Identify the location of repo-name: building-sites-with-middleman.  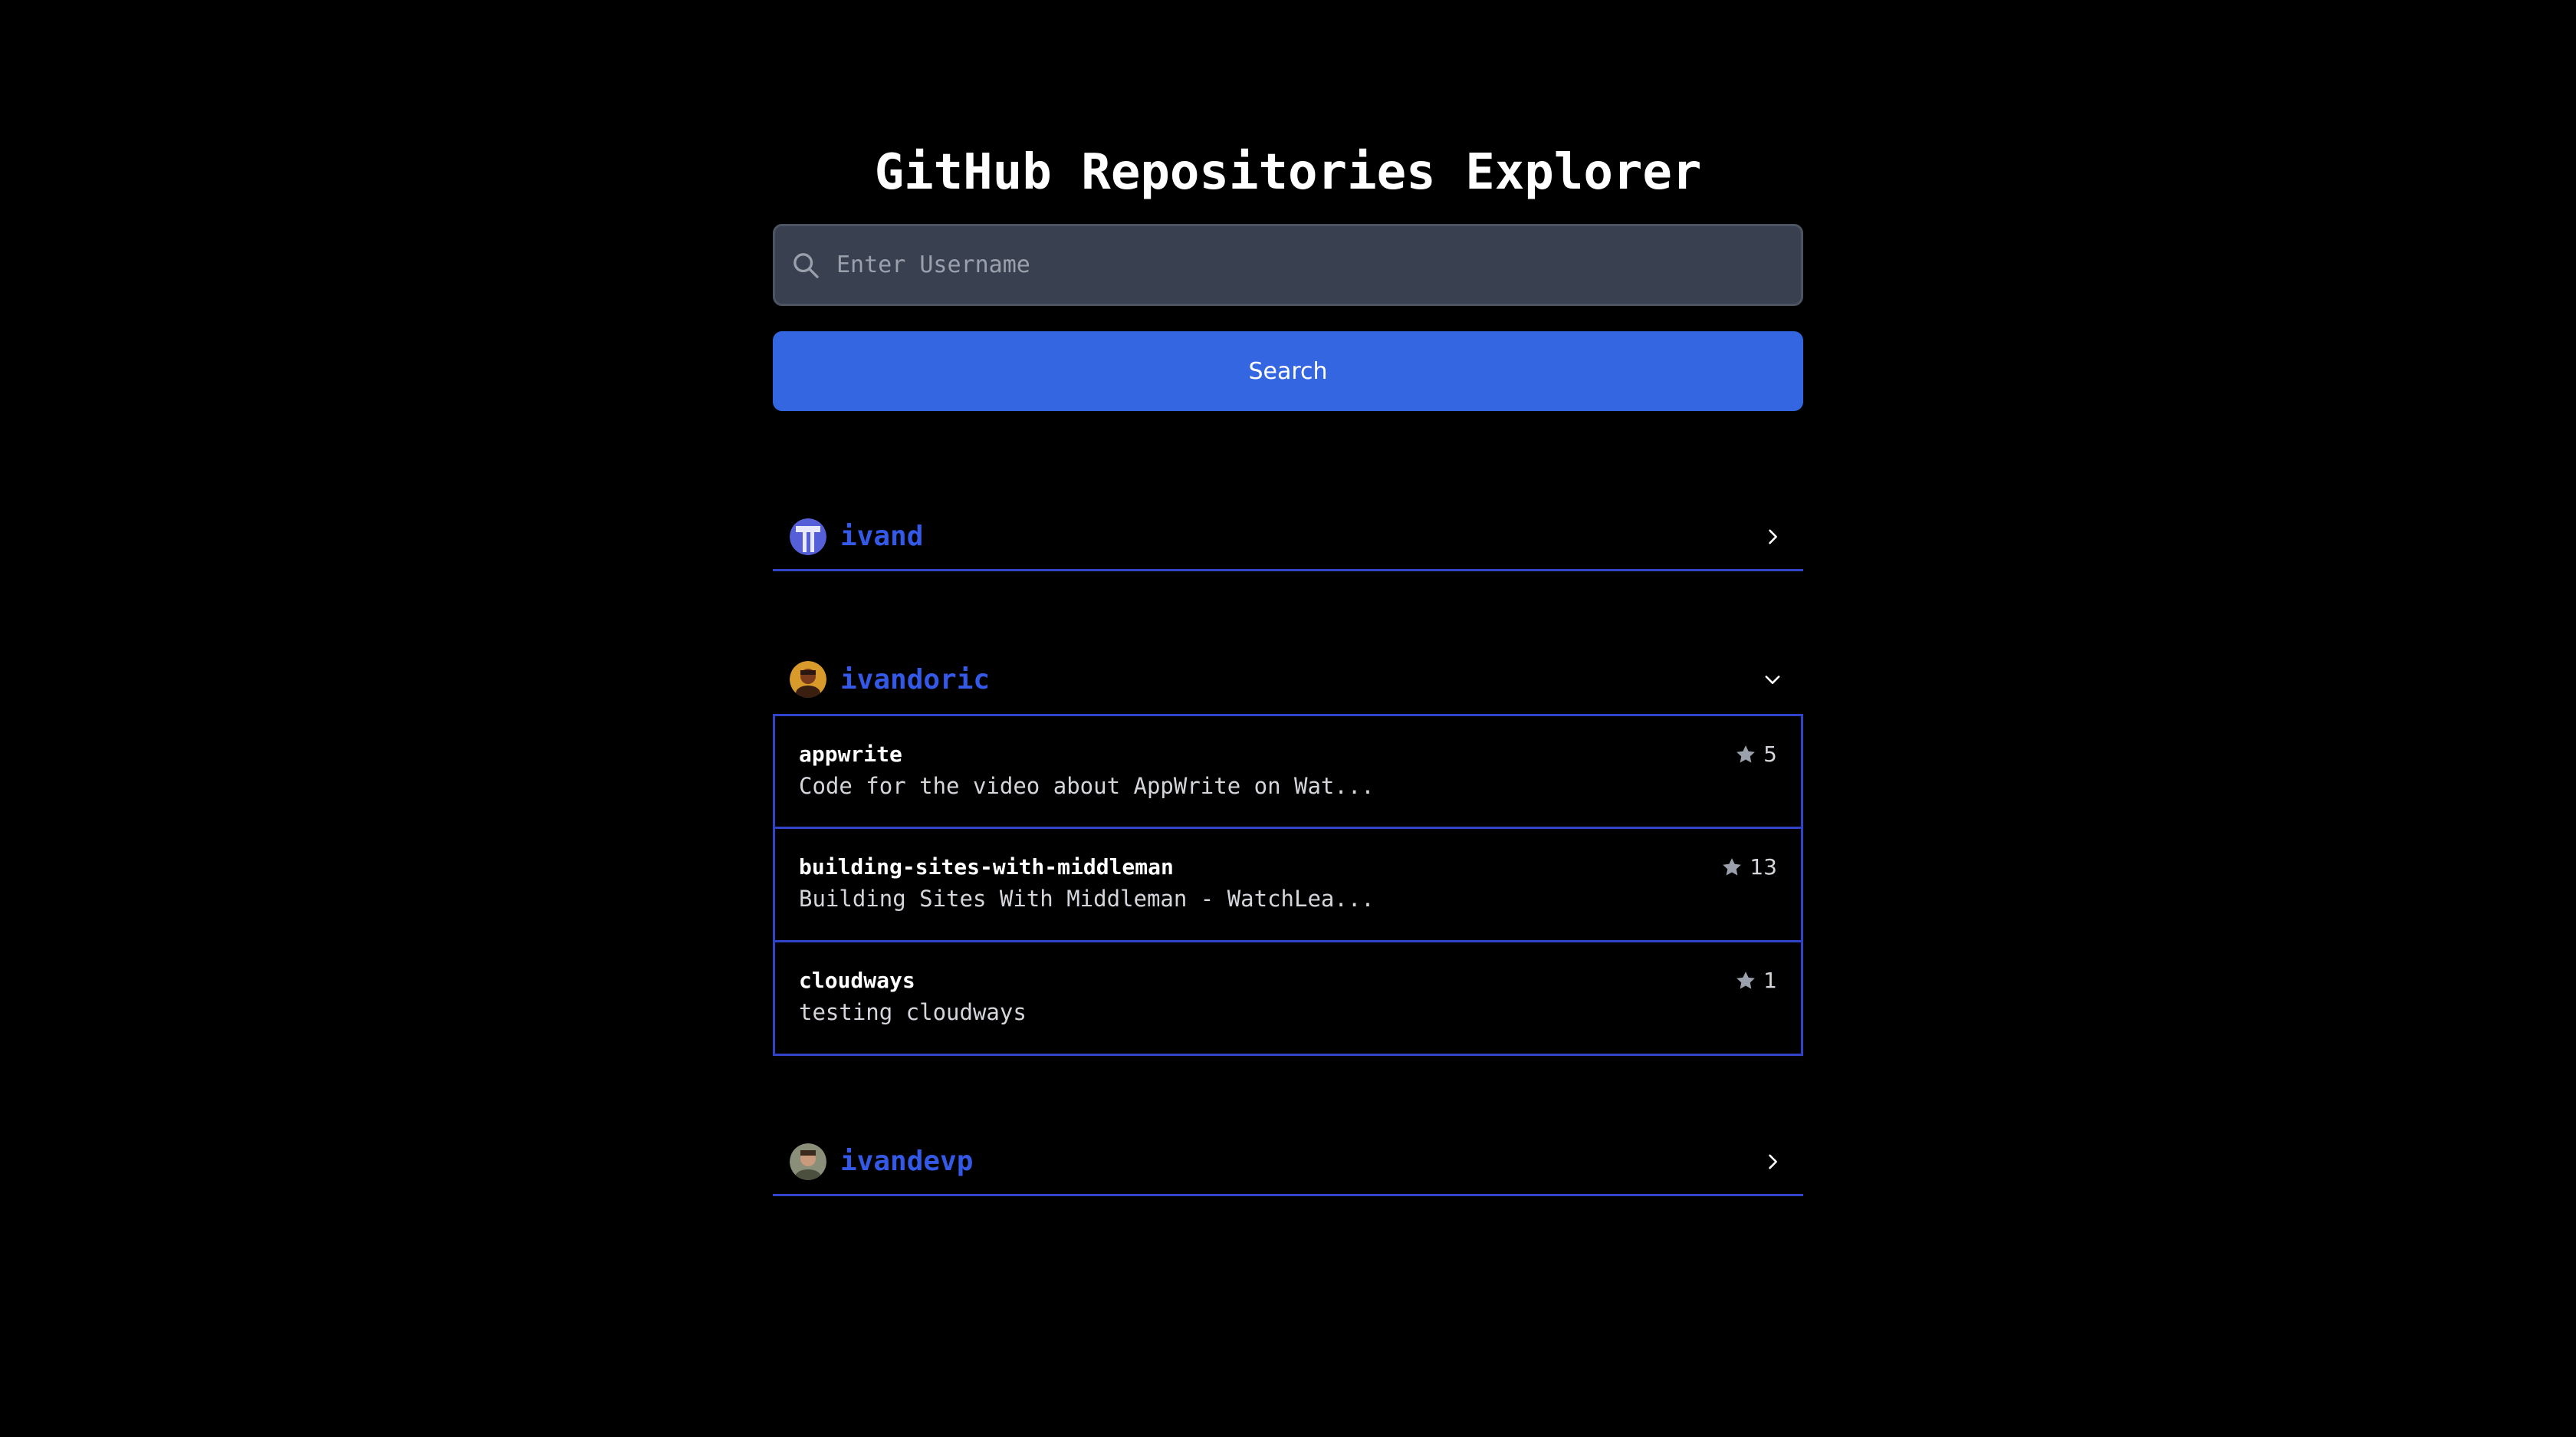
(987, 867).